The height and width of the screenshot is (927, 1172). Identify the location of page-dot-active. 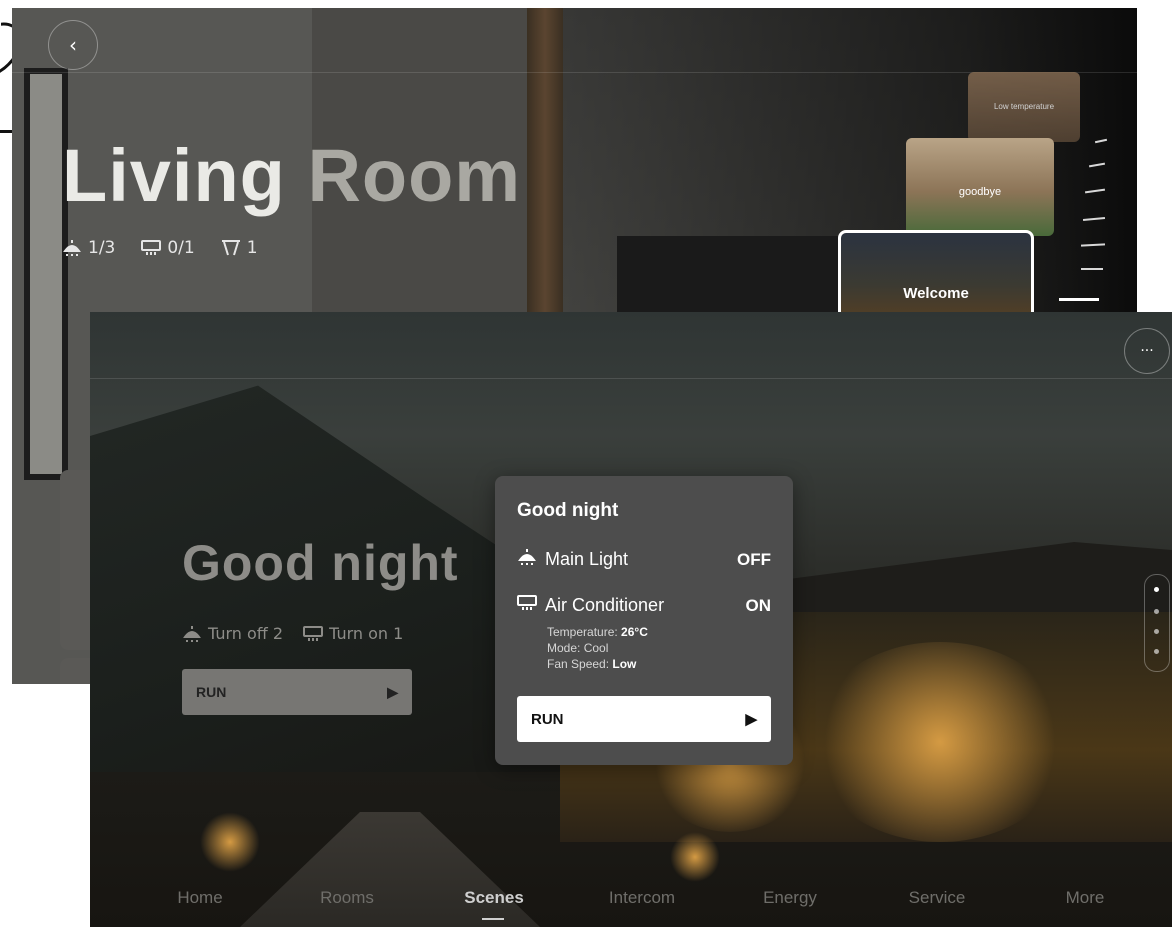
(1156, 589).